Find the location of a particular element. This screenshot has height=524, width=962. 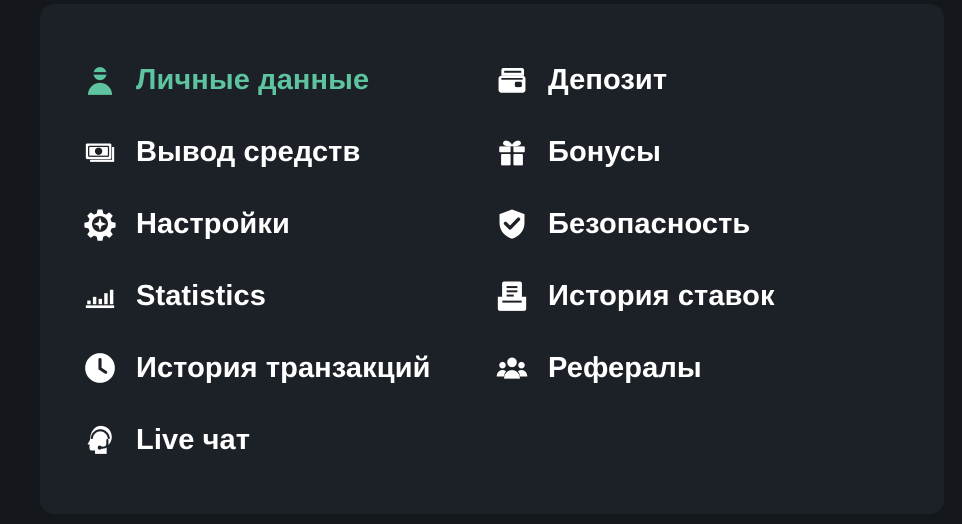

menu-item-label: Рефералы is located at coordinates (625, 367).